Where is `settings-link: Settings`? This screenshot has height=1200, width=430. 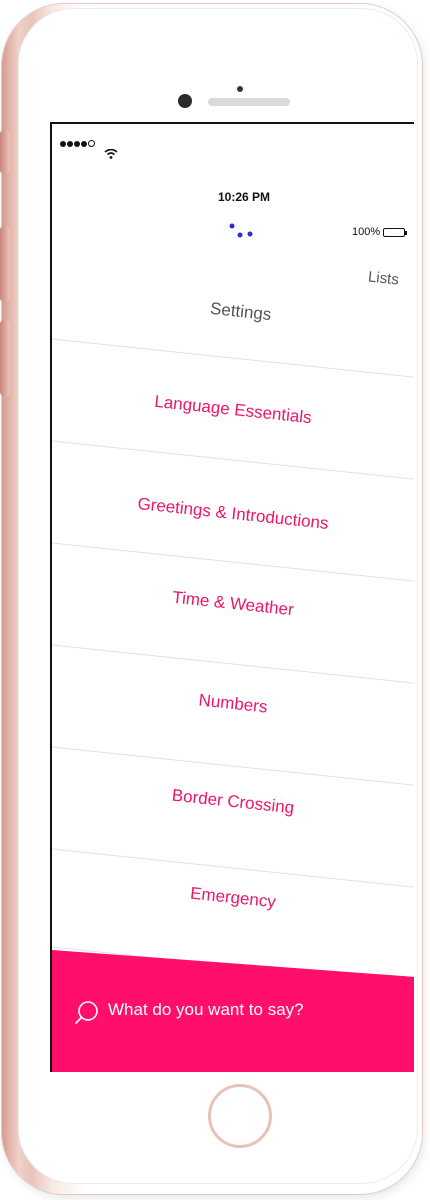
settings-link: Settings is located at coordinates (240, 312).